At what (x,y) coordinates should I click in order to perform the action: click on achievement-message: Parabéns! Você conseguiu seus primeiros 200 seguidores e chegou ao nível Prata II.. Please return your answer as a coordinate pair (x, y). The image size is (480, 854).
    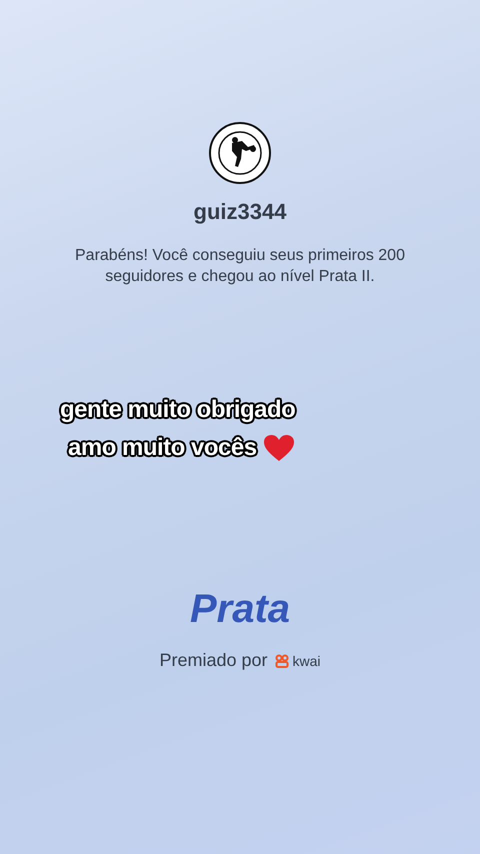
    Looking at the image, I should click on (240, 266).